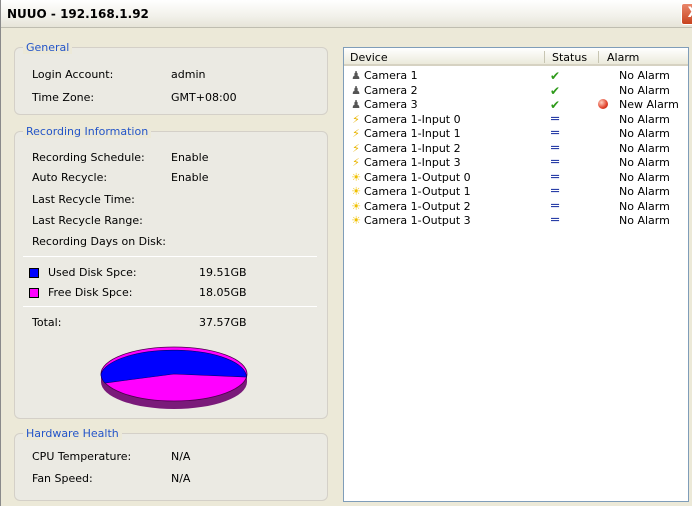 The width and height of the screenshot is (692, 506). I want to click on device-list-header: Device Status Alarm, so click(516, 57).